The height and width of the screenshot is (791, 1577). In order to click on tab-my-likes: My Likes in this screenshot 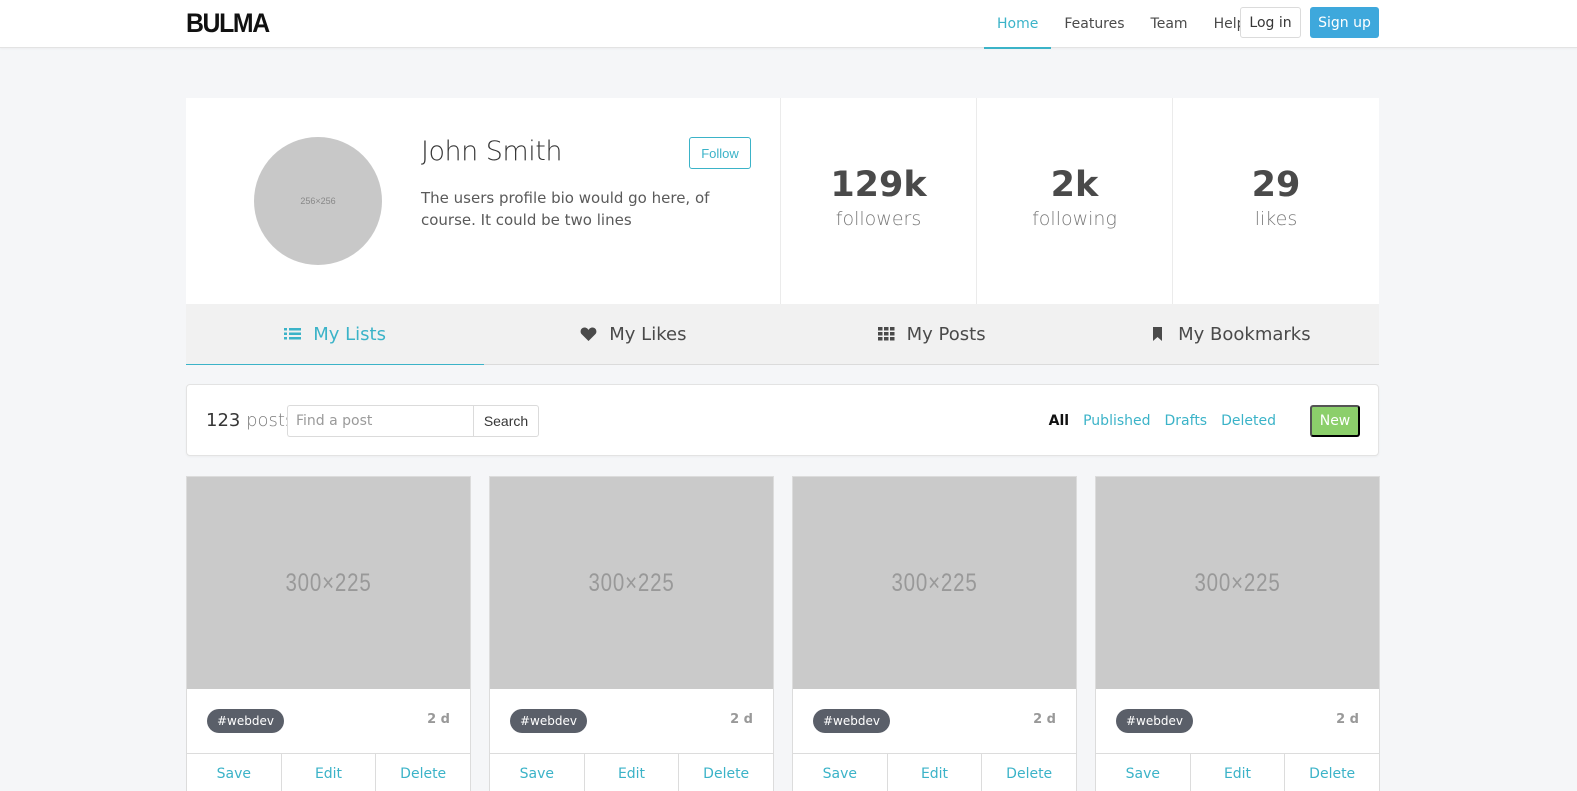, I will do `click(633, 334)`.